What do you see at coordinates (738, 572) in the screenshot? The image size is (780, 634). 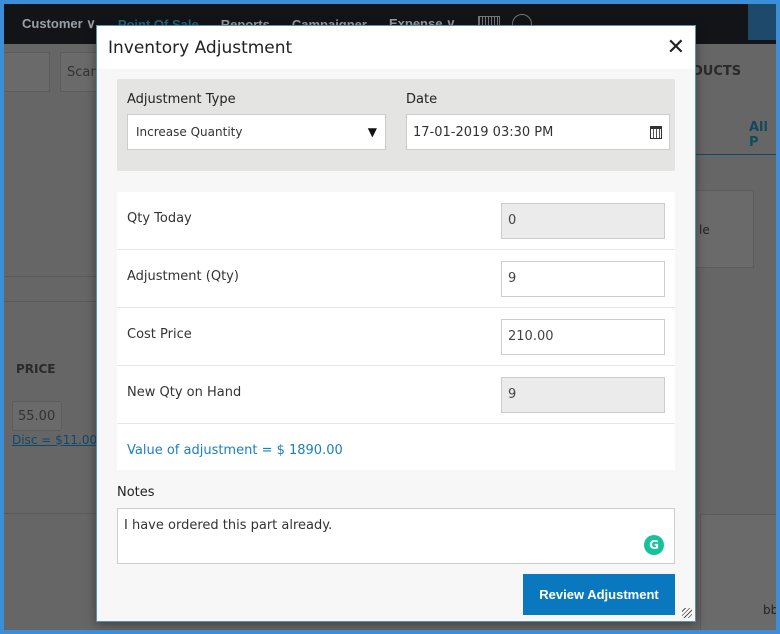 I see `bg-card-2: bb` at bounding box center [738, 572].